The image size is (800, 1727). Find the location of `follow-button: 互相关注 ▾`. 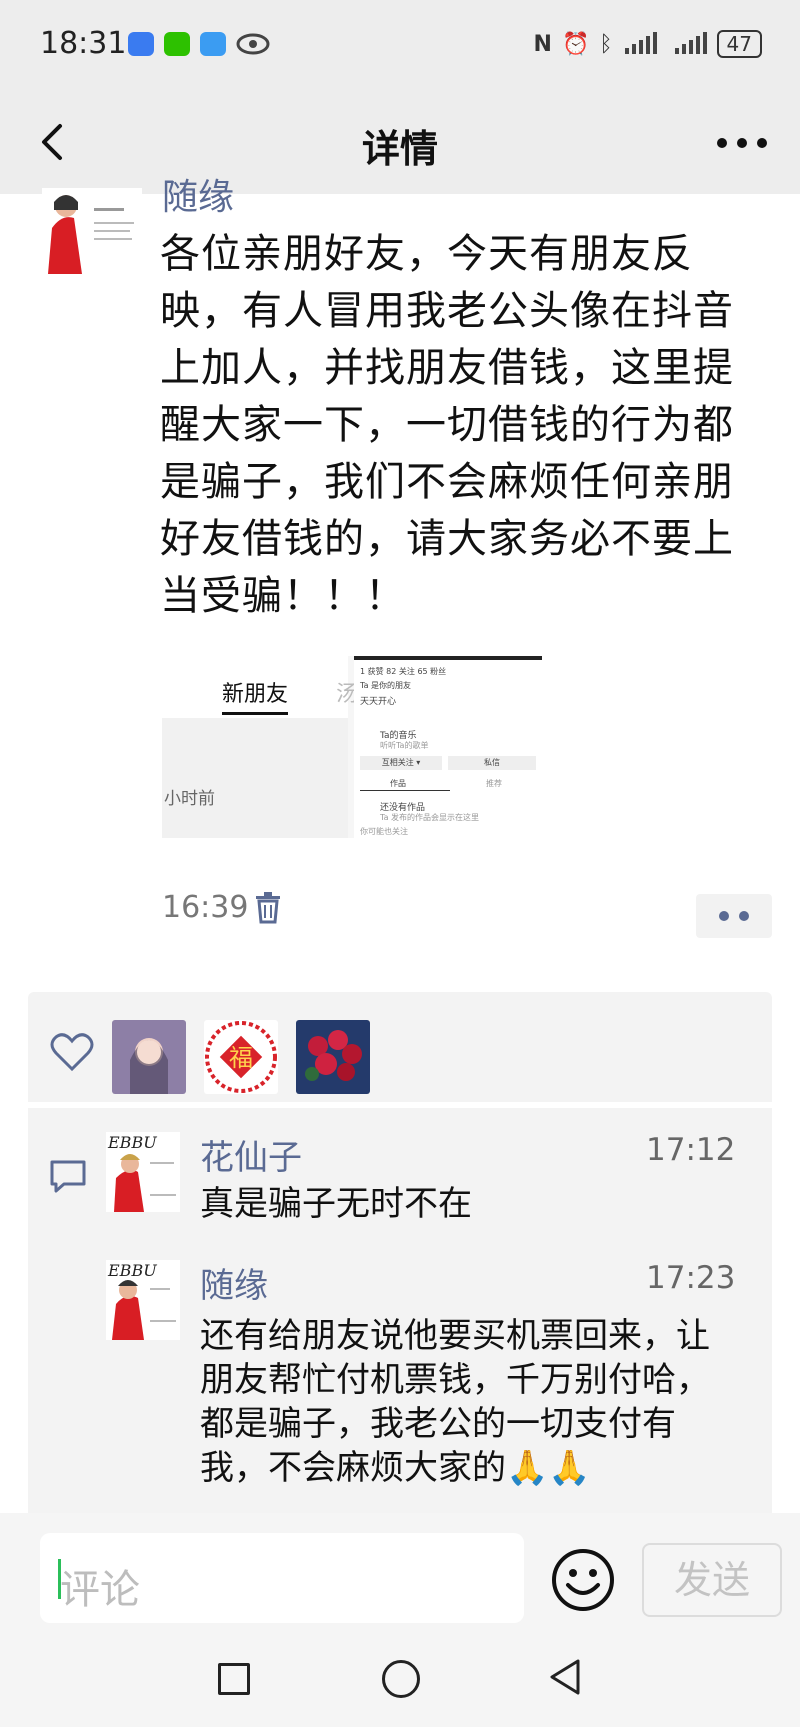

follow-button: 互相关注 ▾ is located at coordinates (401, 763).